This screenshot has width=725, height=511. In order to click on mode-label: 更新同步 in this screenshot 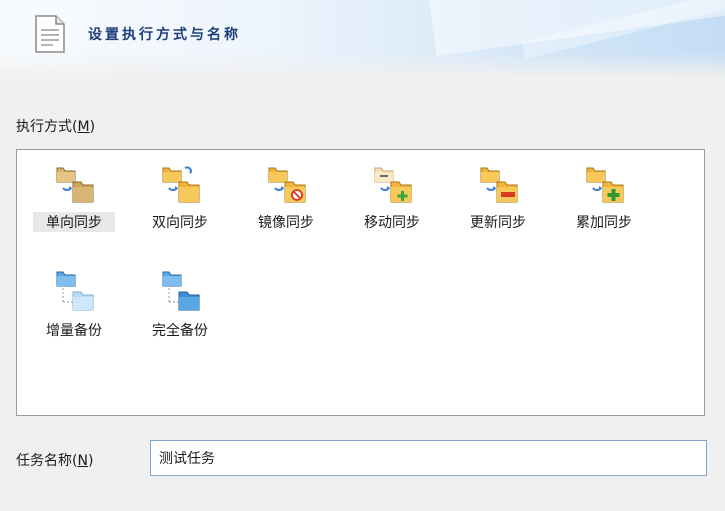, I will do `click(498, 223)`.